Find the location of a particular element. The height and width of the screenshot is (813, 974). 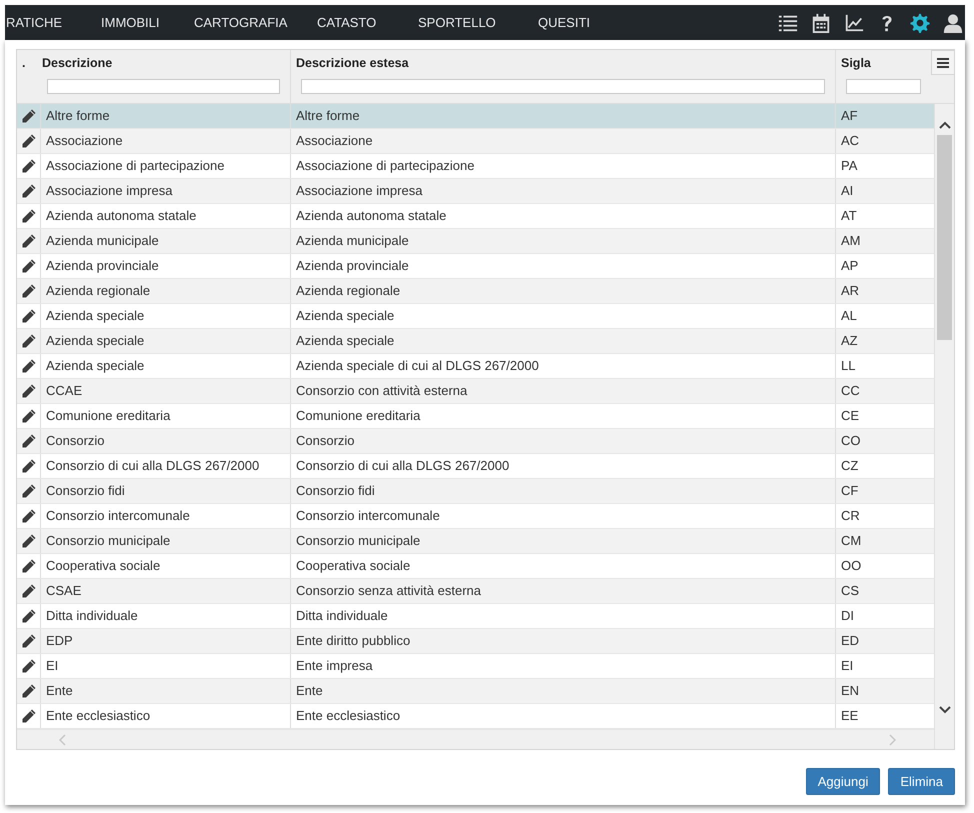

settings-icon is located at coordinates (920, 22).